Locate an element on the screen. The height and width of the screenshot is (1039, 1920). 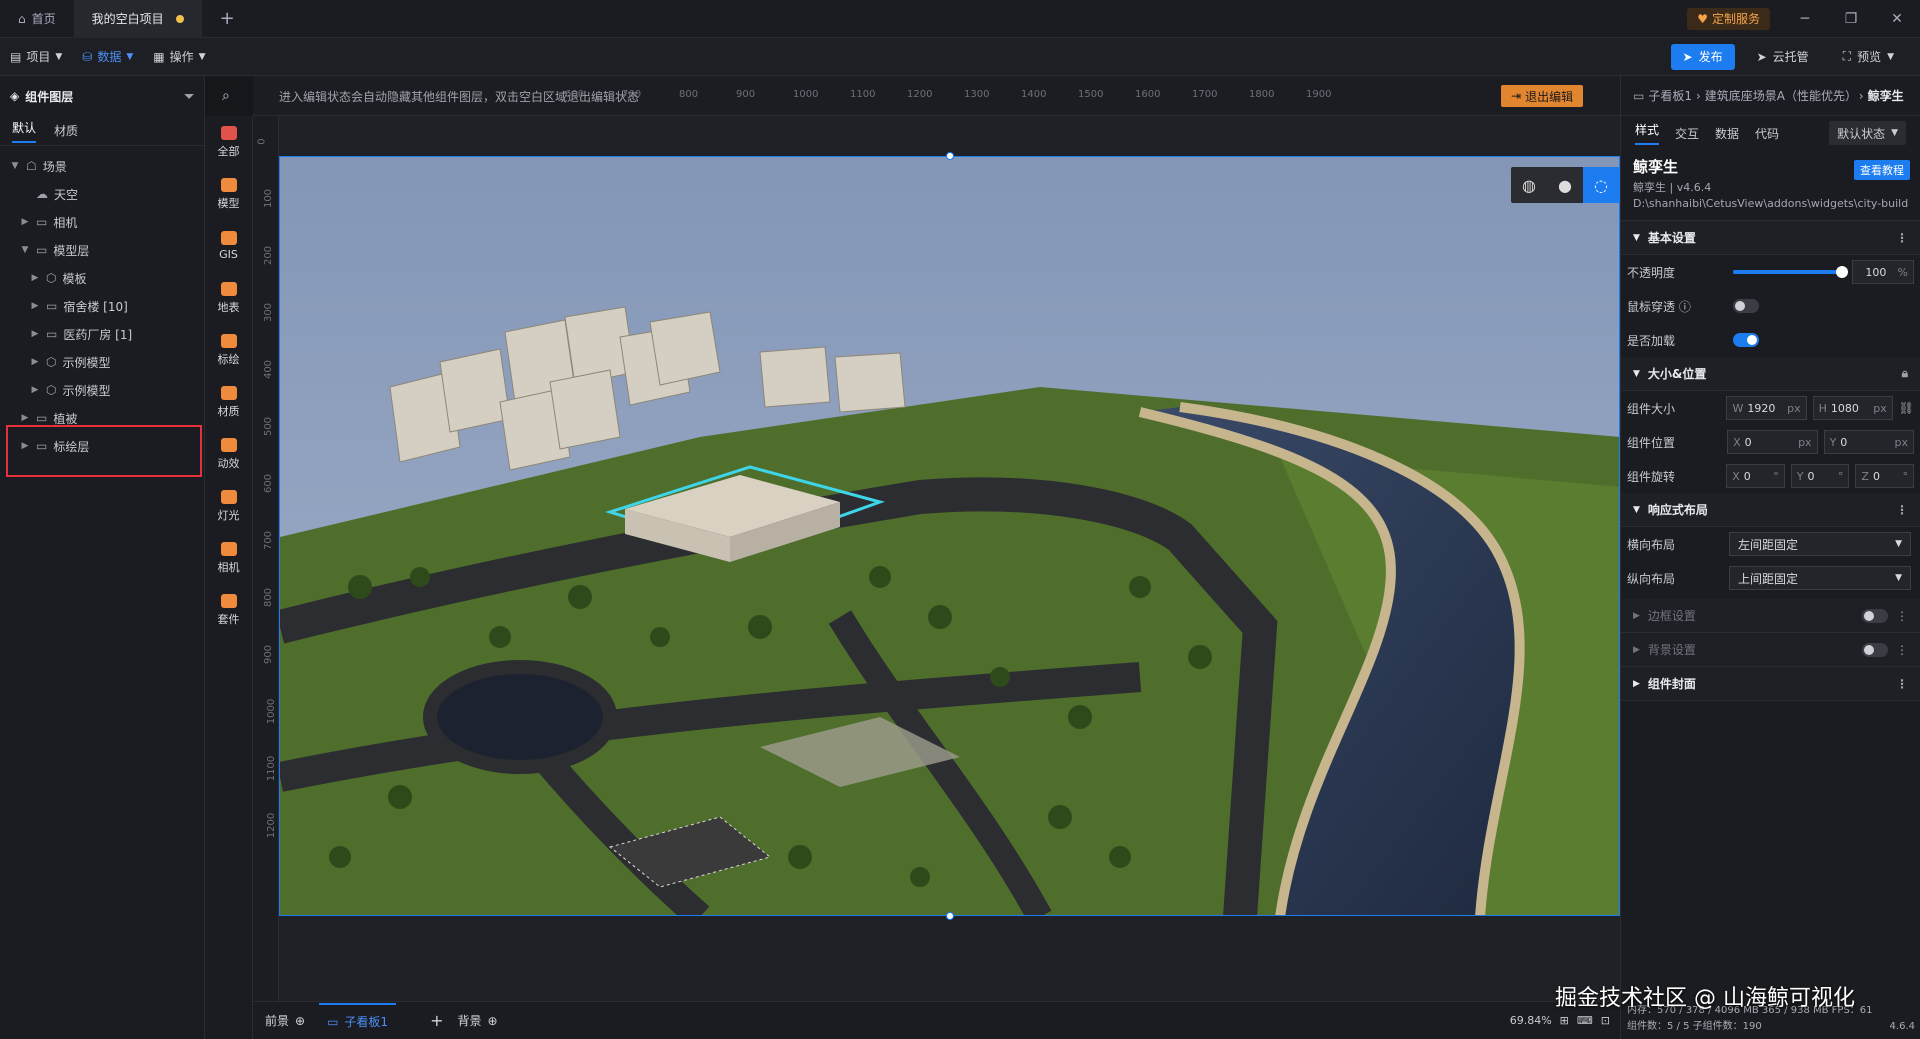
layer-item: ▶ ▭ 相机 is located at coordinates (102, 222).